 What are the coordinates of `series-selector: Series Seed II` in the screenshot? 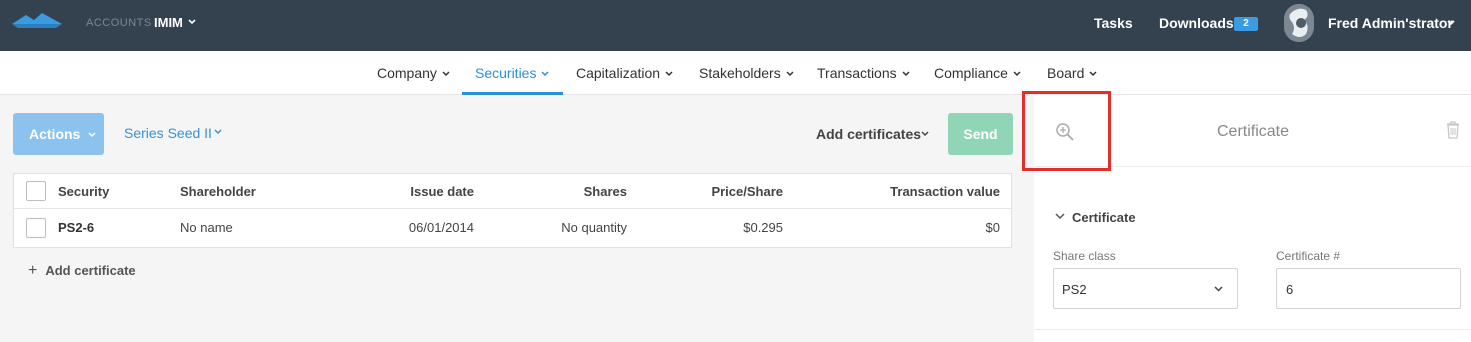 It's located at (168, 133).